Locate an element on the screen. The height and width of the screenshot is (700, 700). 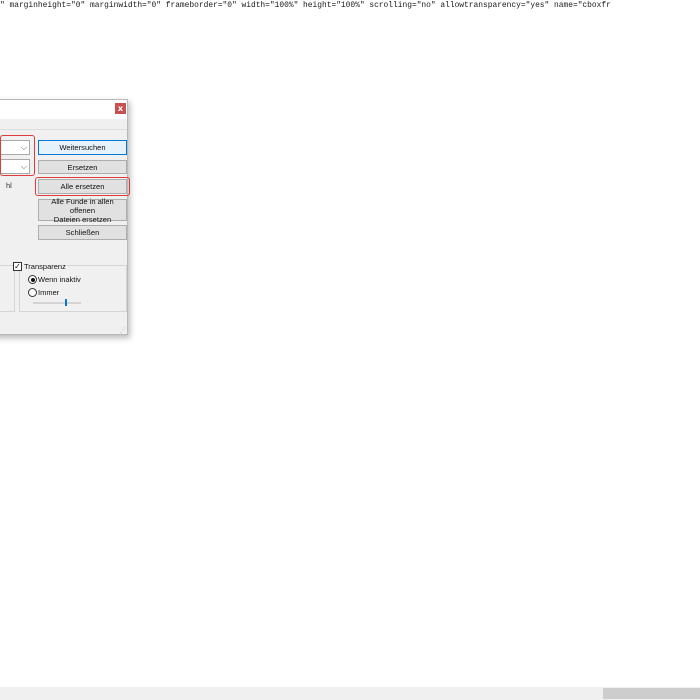
options-group is located at coordinates (7, 288).